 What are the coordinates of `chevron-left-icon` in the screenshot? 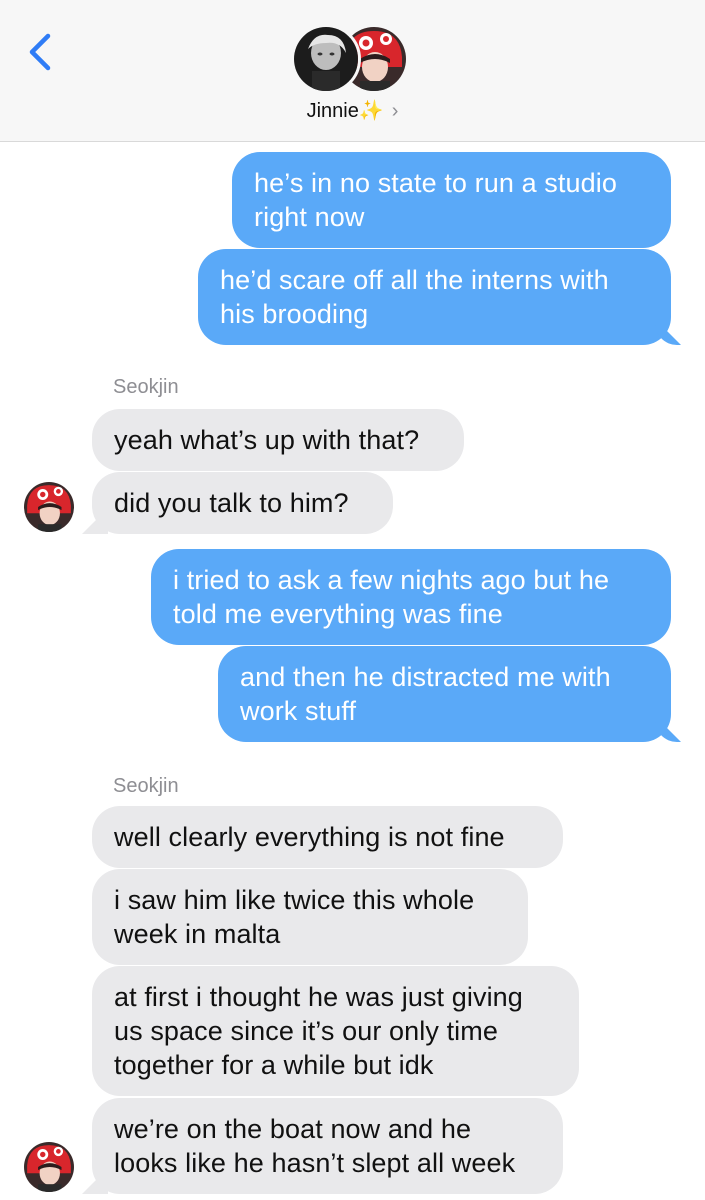 It's located at (40, 52).